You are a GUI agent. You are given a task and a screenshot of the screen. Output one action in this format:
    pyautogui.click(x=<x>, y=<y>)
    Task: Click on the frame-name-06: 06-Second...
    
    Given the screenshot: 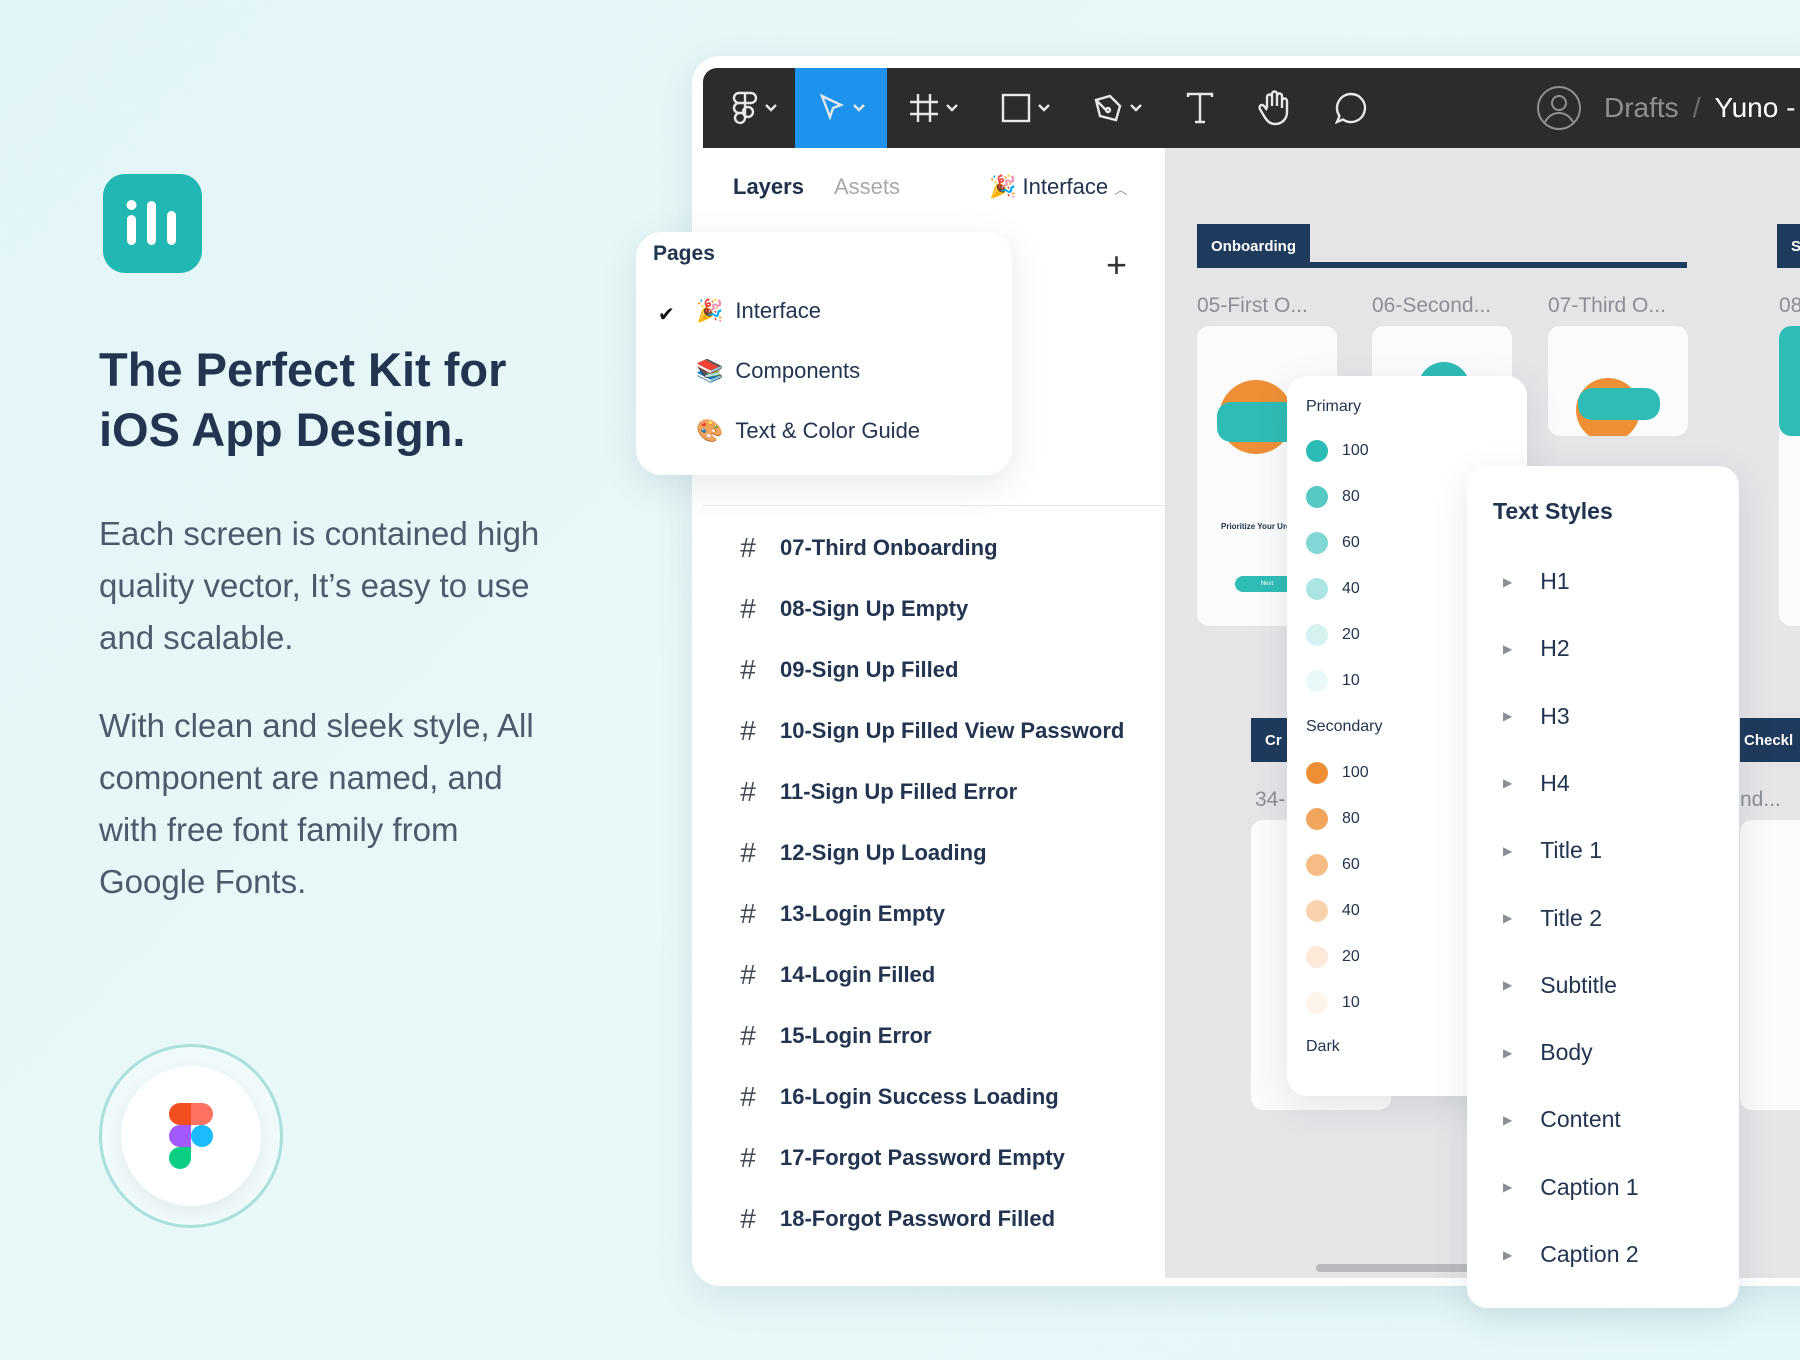 What is the action you would take?
    pyautogui.click(x=1431, y=306)
    